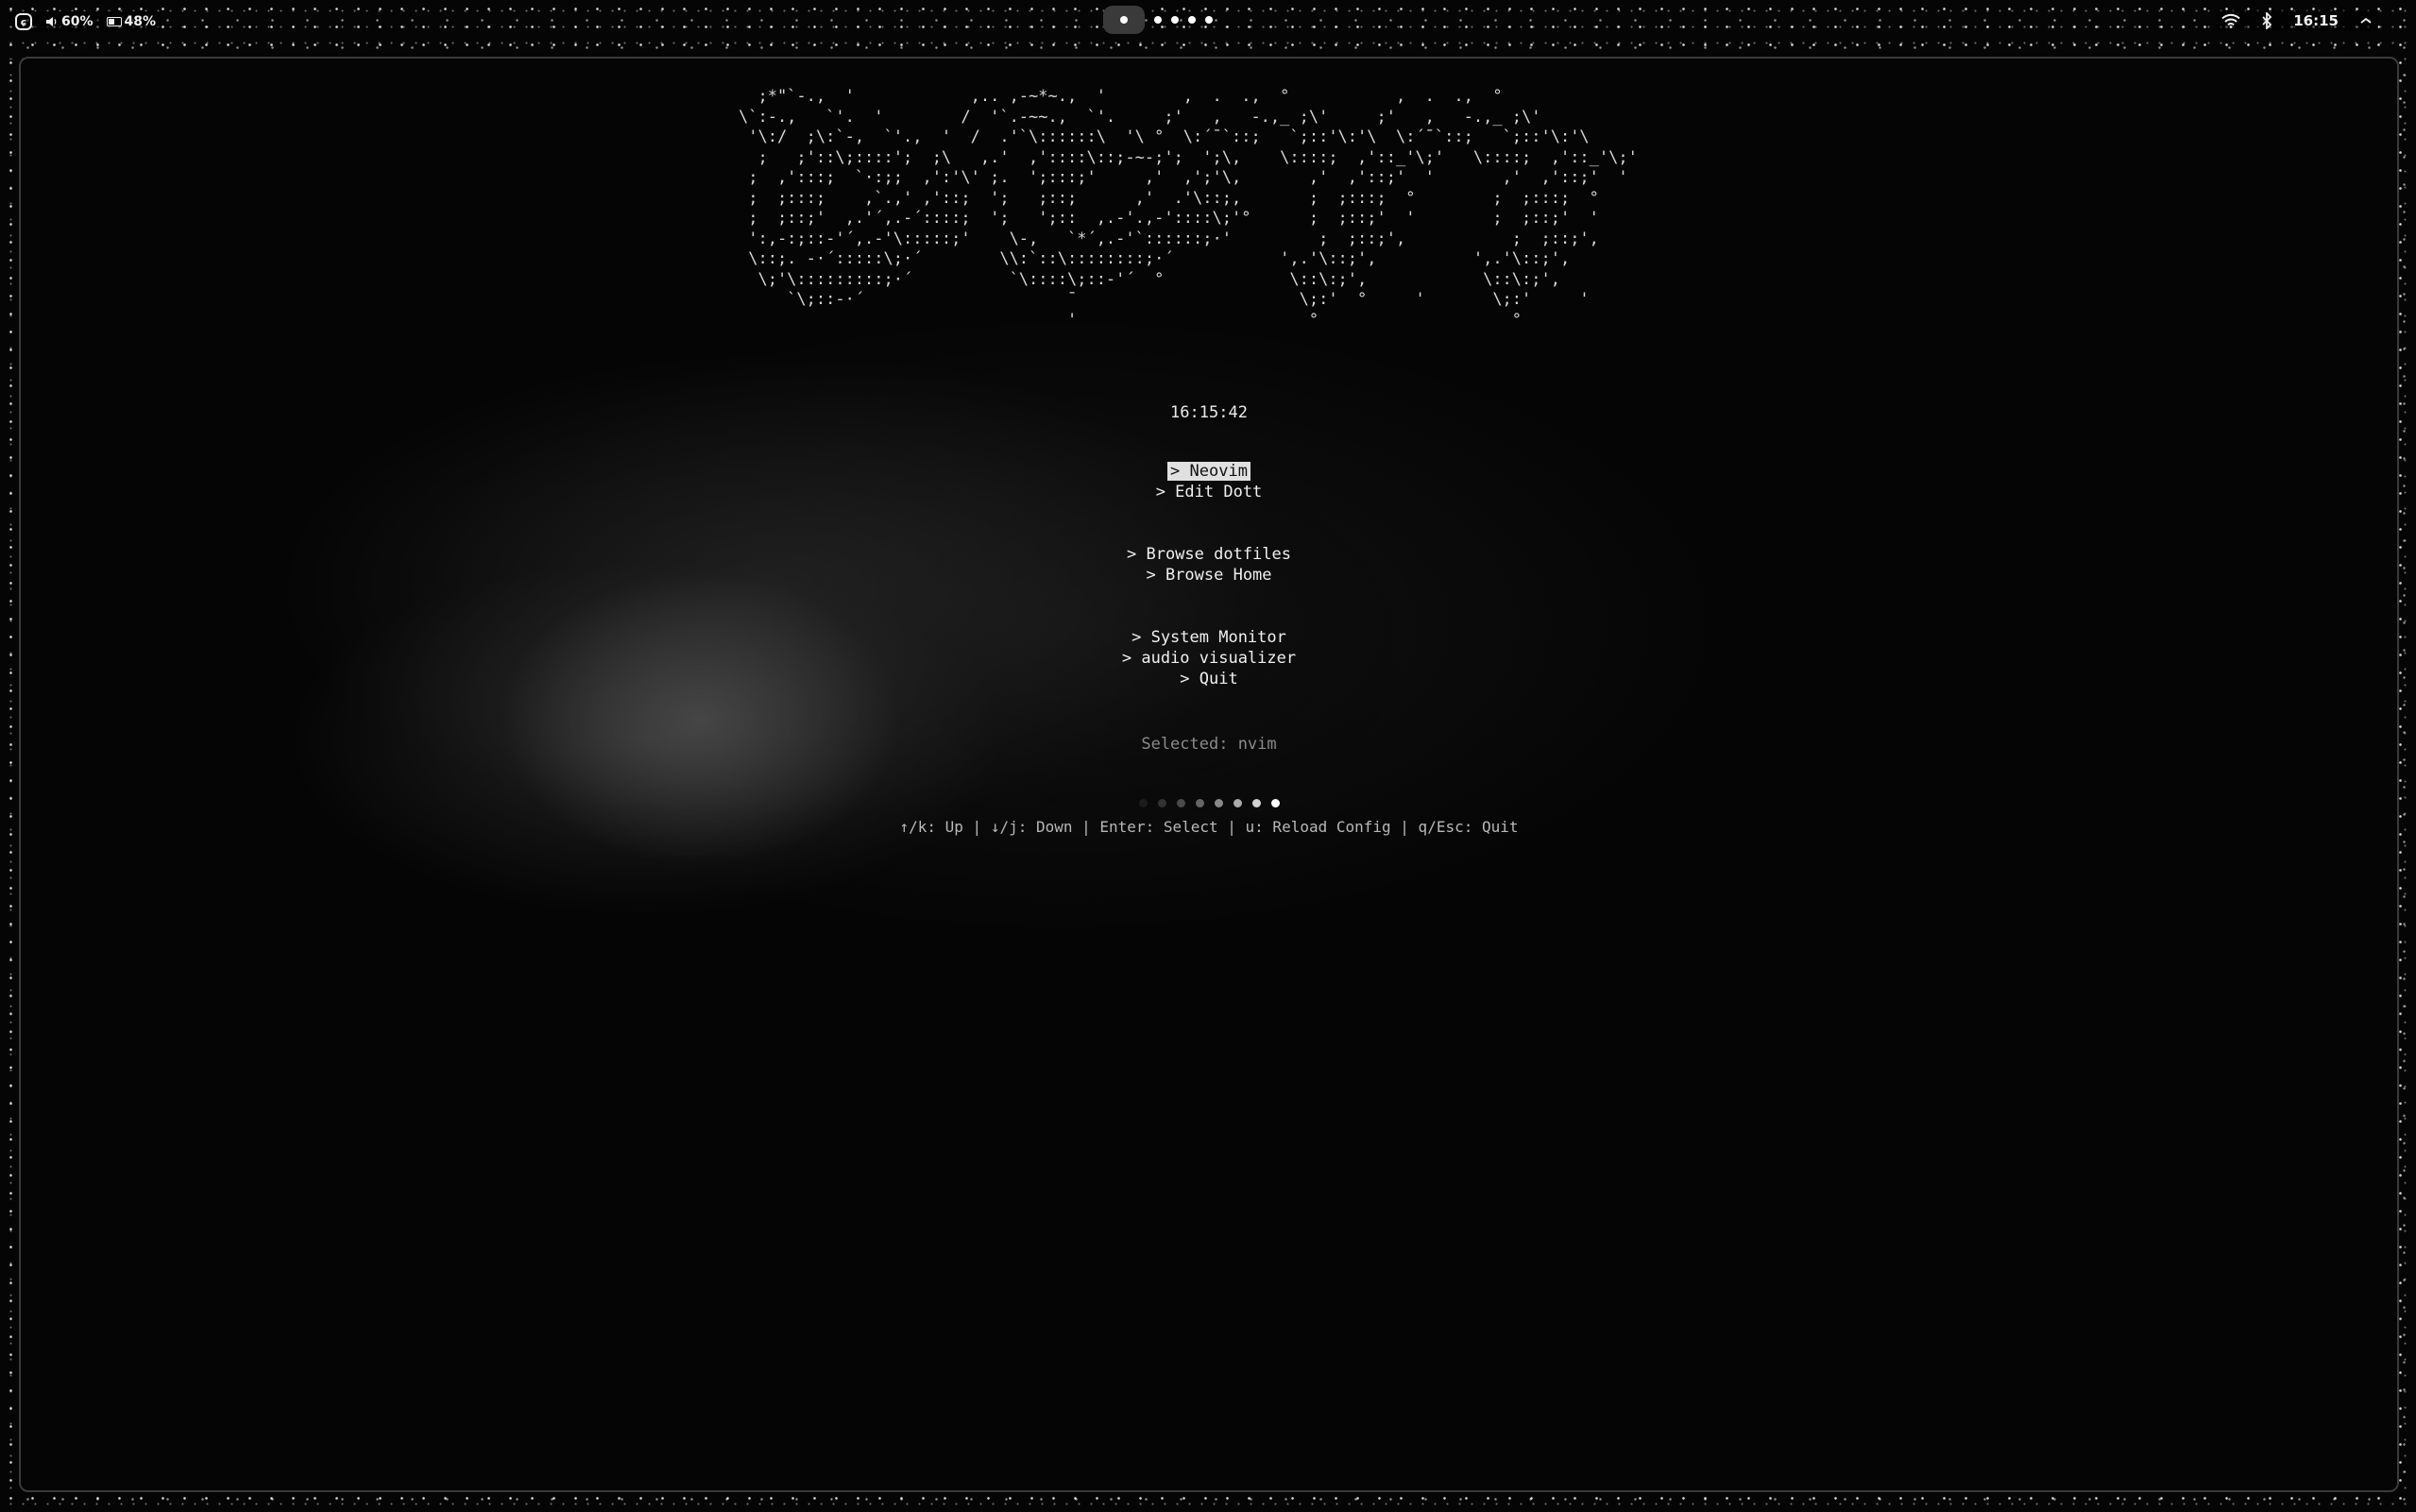 This screenshot has height=1512, width=2416. I want to click on menu-item-quit: > Quit, so click(1209, 679).